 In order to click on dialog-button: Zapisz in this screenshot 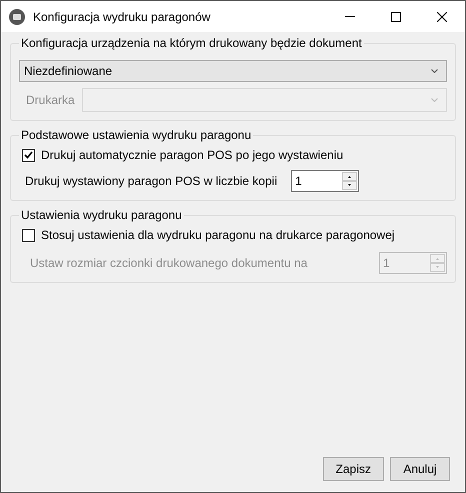, I will do `click(353, 469)`.